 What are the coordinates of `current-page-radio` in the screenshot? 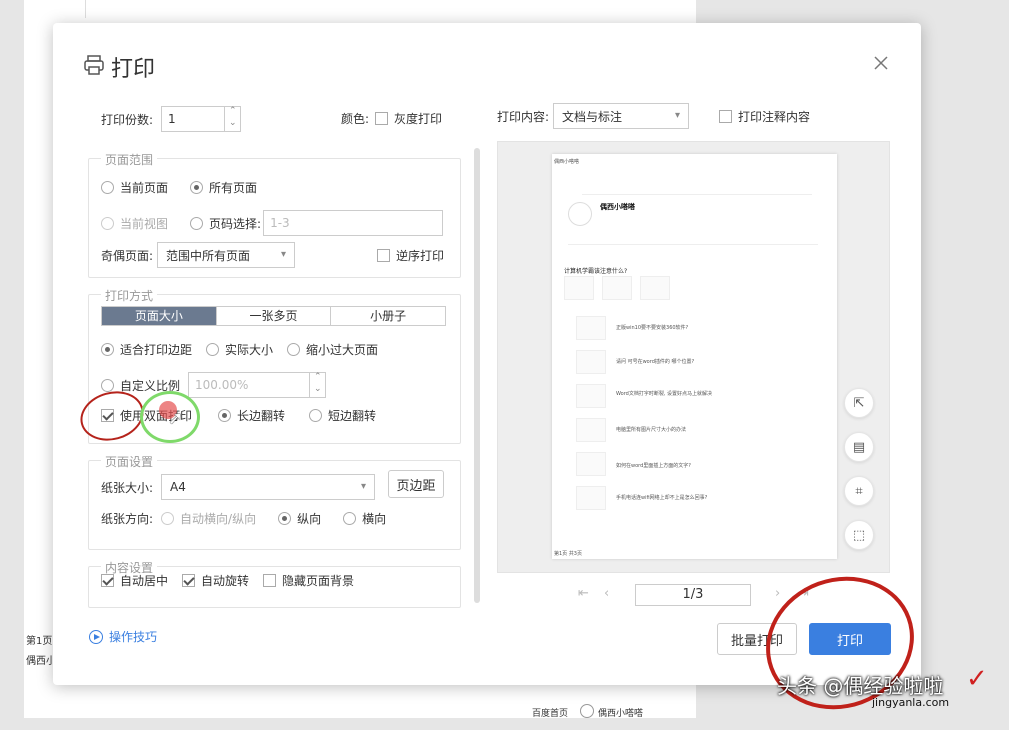 It's located at (107, 187).